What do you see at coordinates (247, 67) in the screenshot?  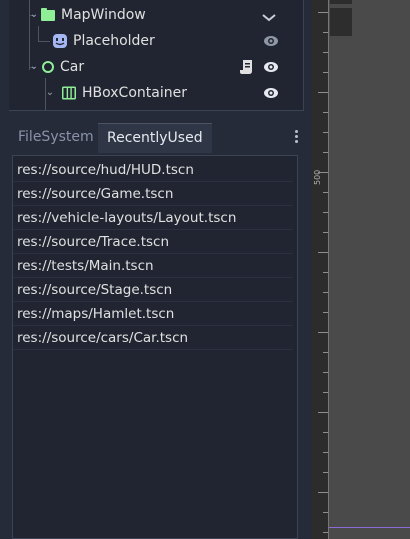 I see `script-icon` at bounding box center [247, 67].